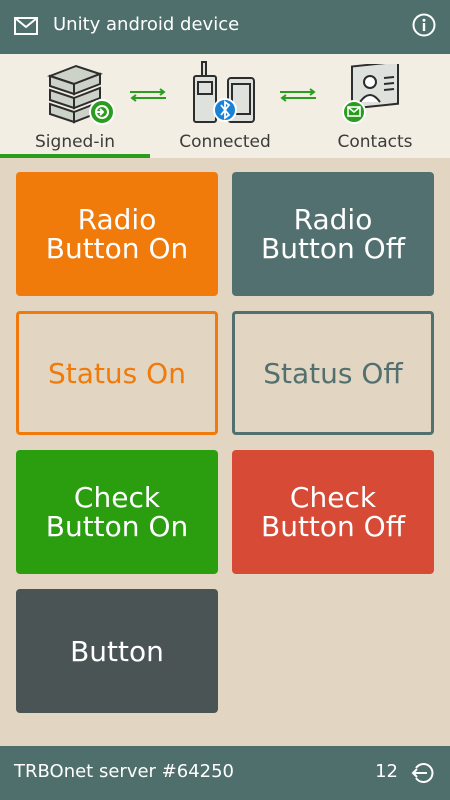 This screenshot has height=800, width=450. What do you see at coordinates (117, 512) in the screenshot?
I see `check-button-on: Check Button On` at bounding box center [117, 512].